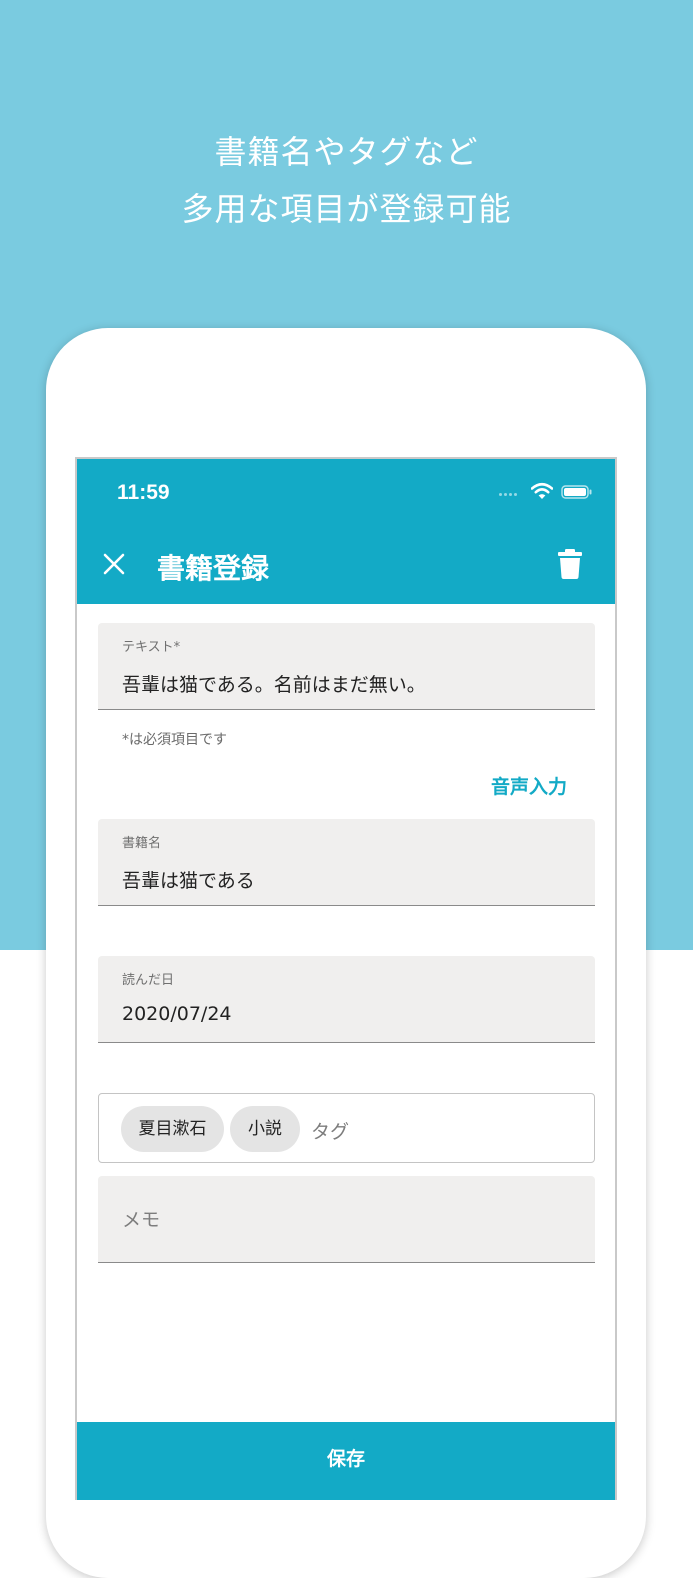  I want to click on trash-icon, so click(570, 564).